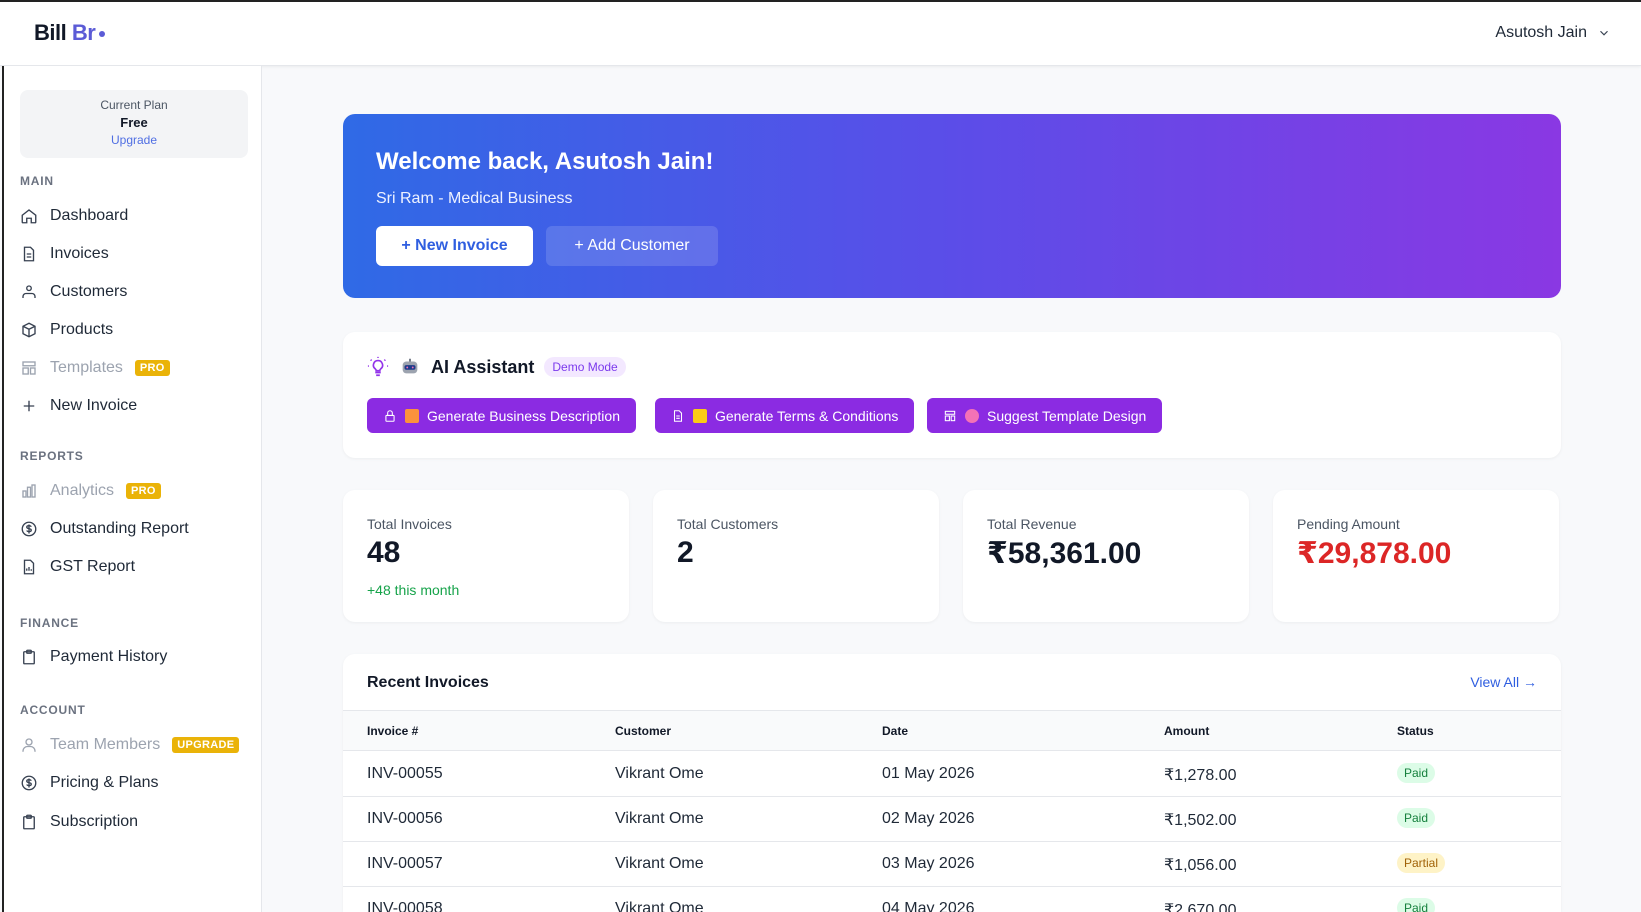  What do you see at coordinates (405, 863) in the screenshot?
I see `cell-invoice: INV-00057` at bounding box center [405, 863].